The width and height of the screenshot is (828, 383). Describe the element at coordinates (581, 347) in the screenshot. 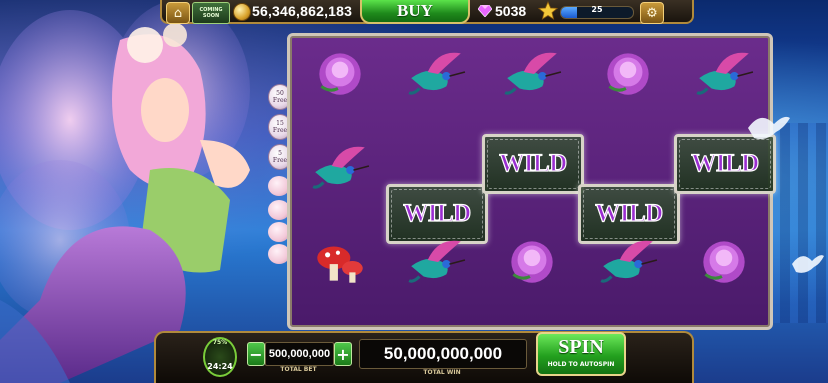

I see `spin-label: SPIN` at that location.